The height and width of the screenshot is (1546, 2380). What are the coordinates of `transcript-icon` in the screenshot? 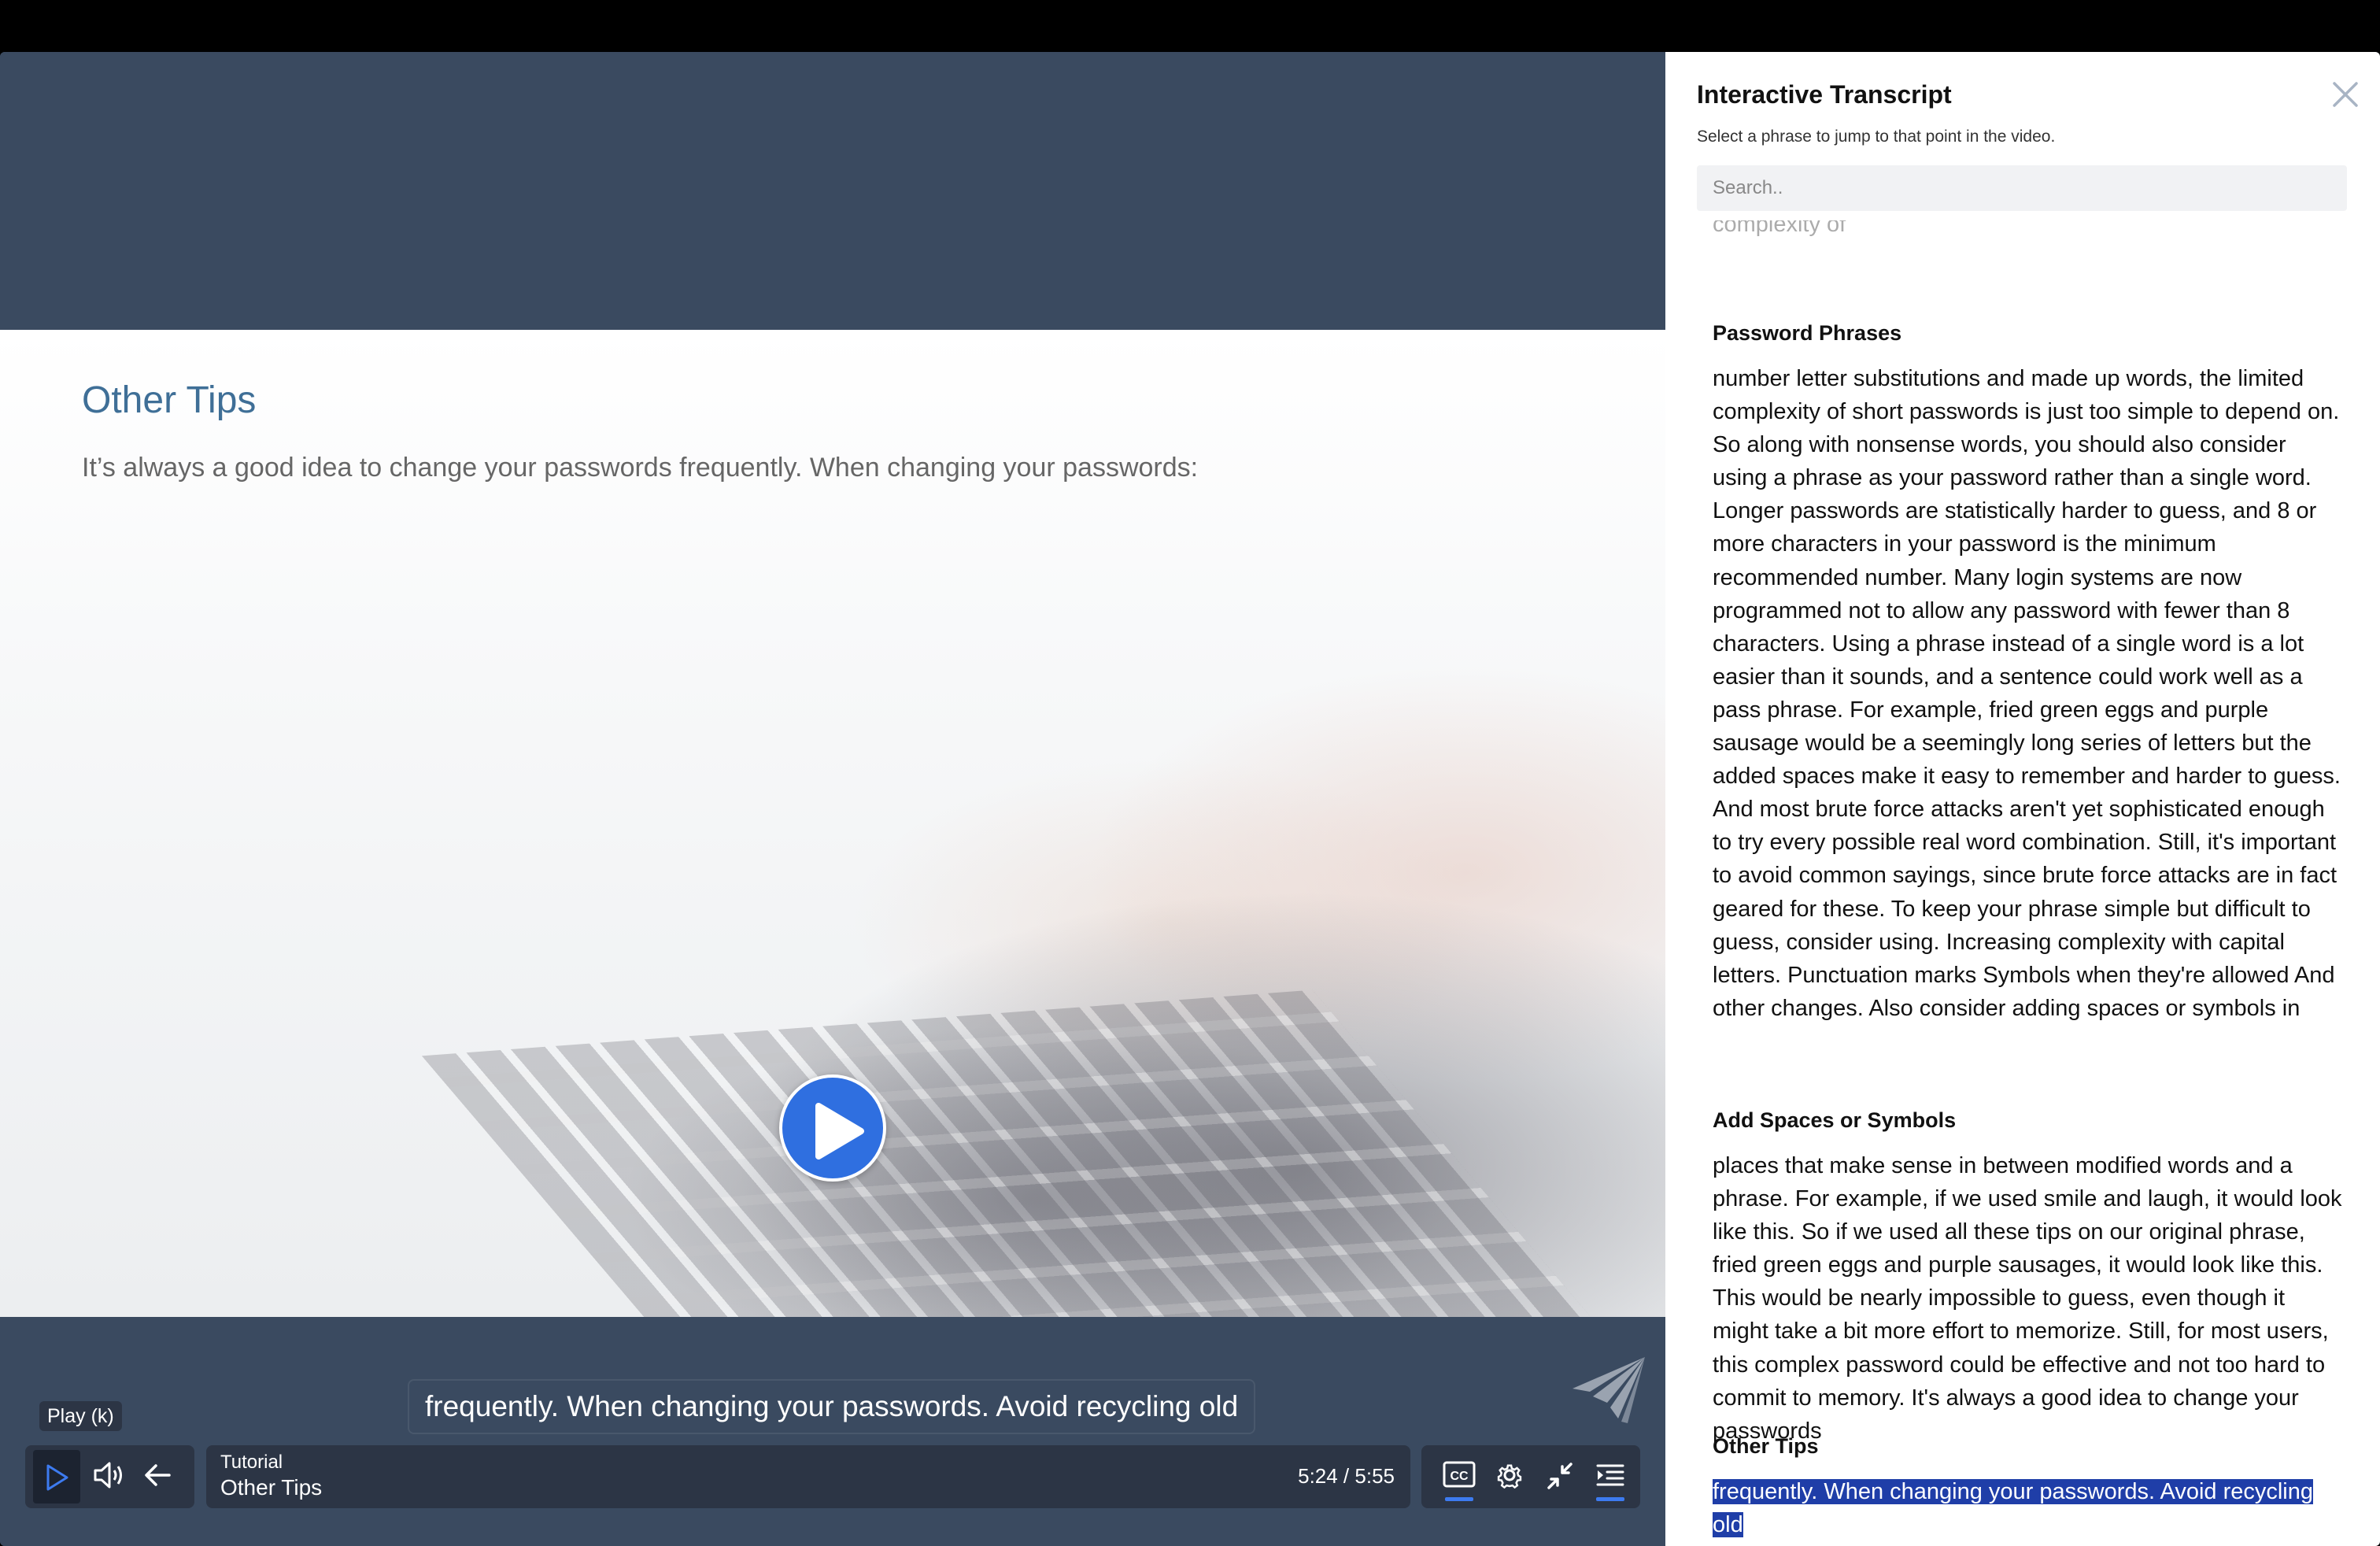 It's located at (1610, 1475).